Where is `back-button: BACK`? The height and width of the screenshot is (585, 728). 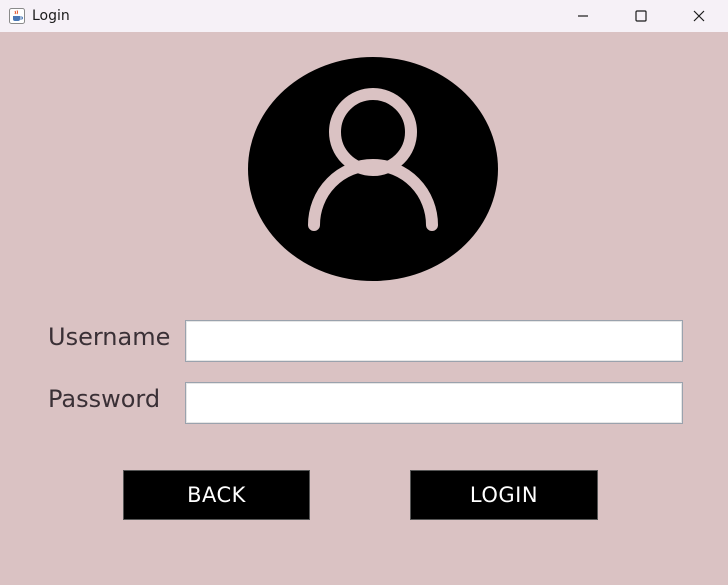
back-button: BACK is located at coordinates (216, 495).